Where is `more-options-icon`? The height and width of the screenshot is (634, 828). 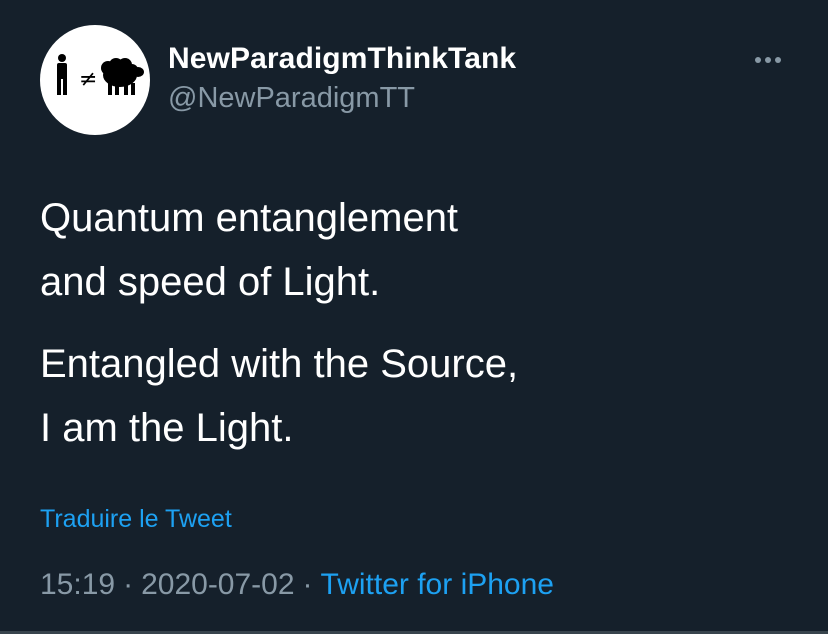 more-options-icon is located at coordinates (768, 60).